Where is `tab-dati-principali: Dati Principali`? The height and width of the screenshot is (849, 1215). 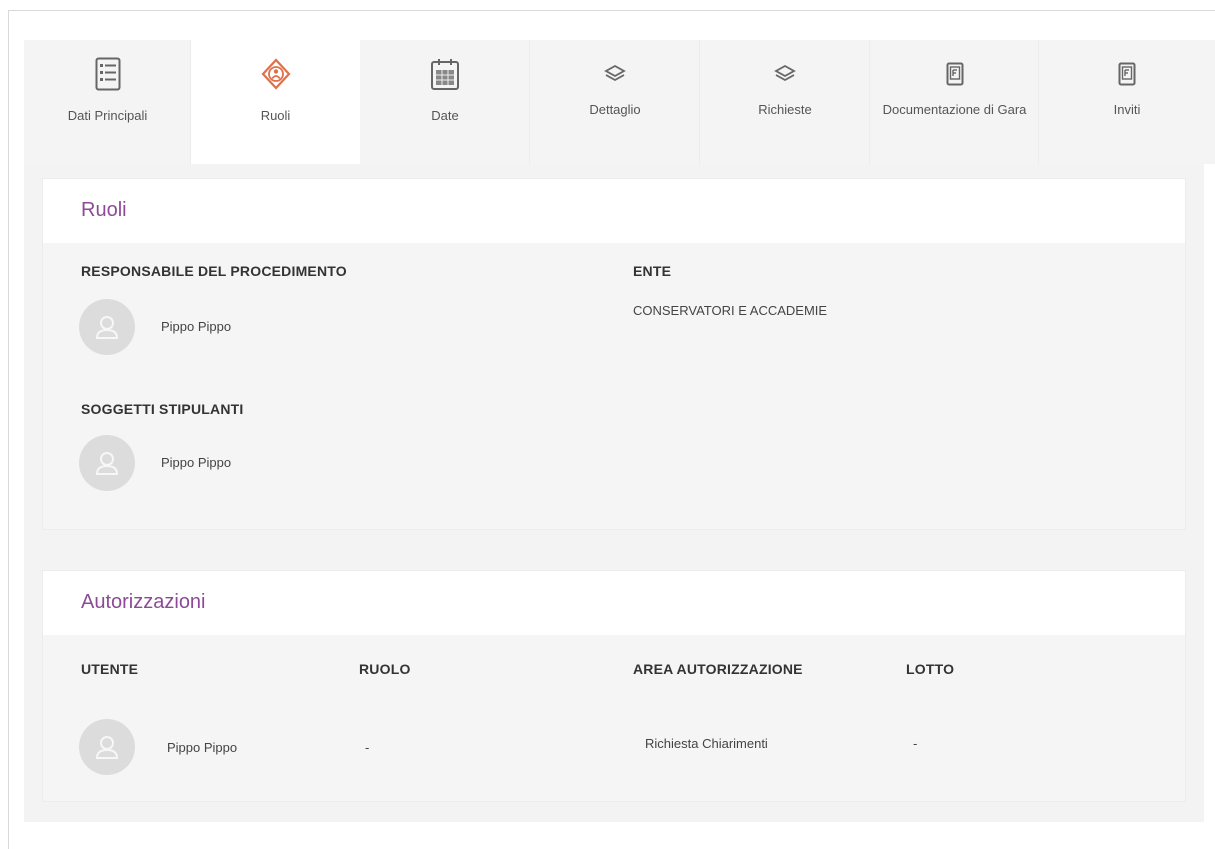 tab-dati-principali: Dati Principali is located at coordinates (107, 102).